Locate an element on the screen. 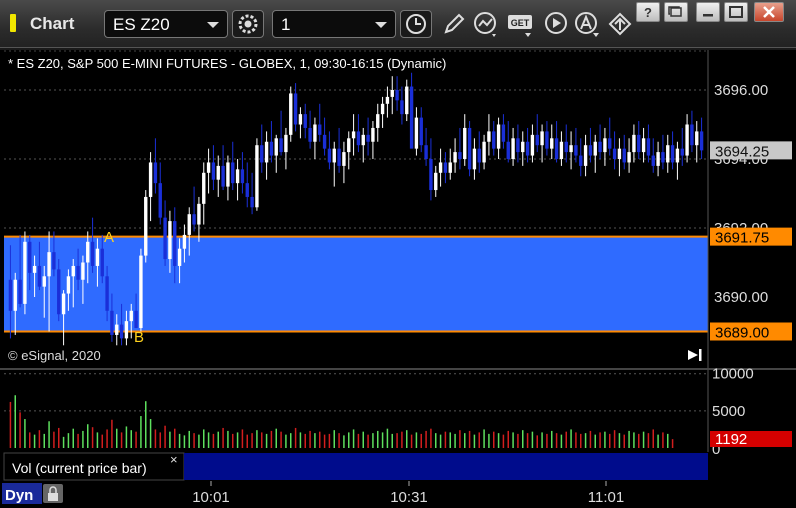 This screenshot has height=508, width=796. trade-button is located at coordinates (620, 24).